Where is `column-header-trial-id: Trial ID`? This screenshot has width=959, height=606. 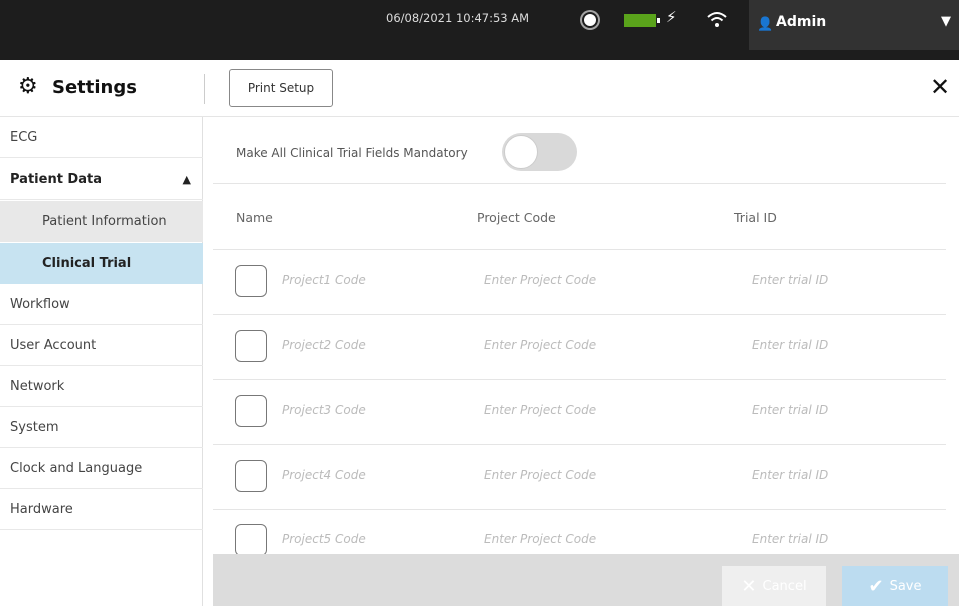
column-header-trial-id: Trial ID is located at coordinates (755, 217).